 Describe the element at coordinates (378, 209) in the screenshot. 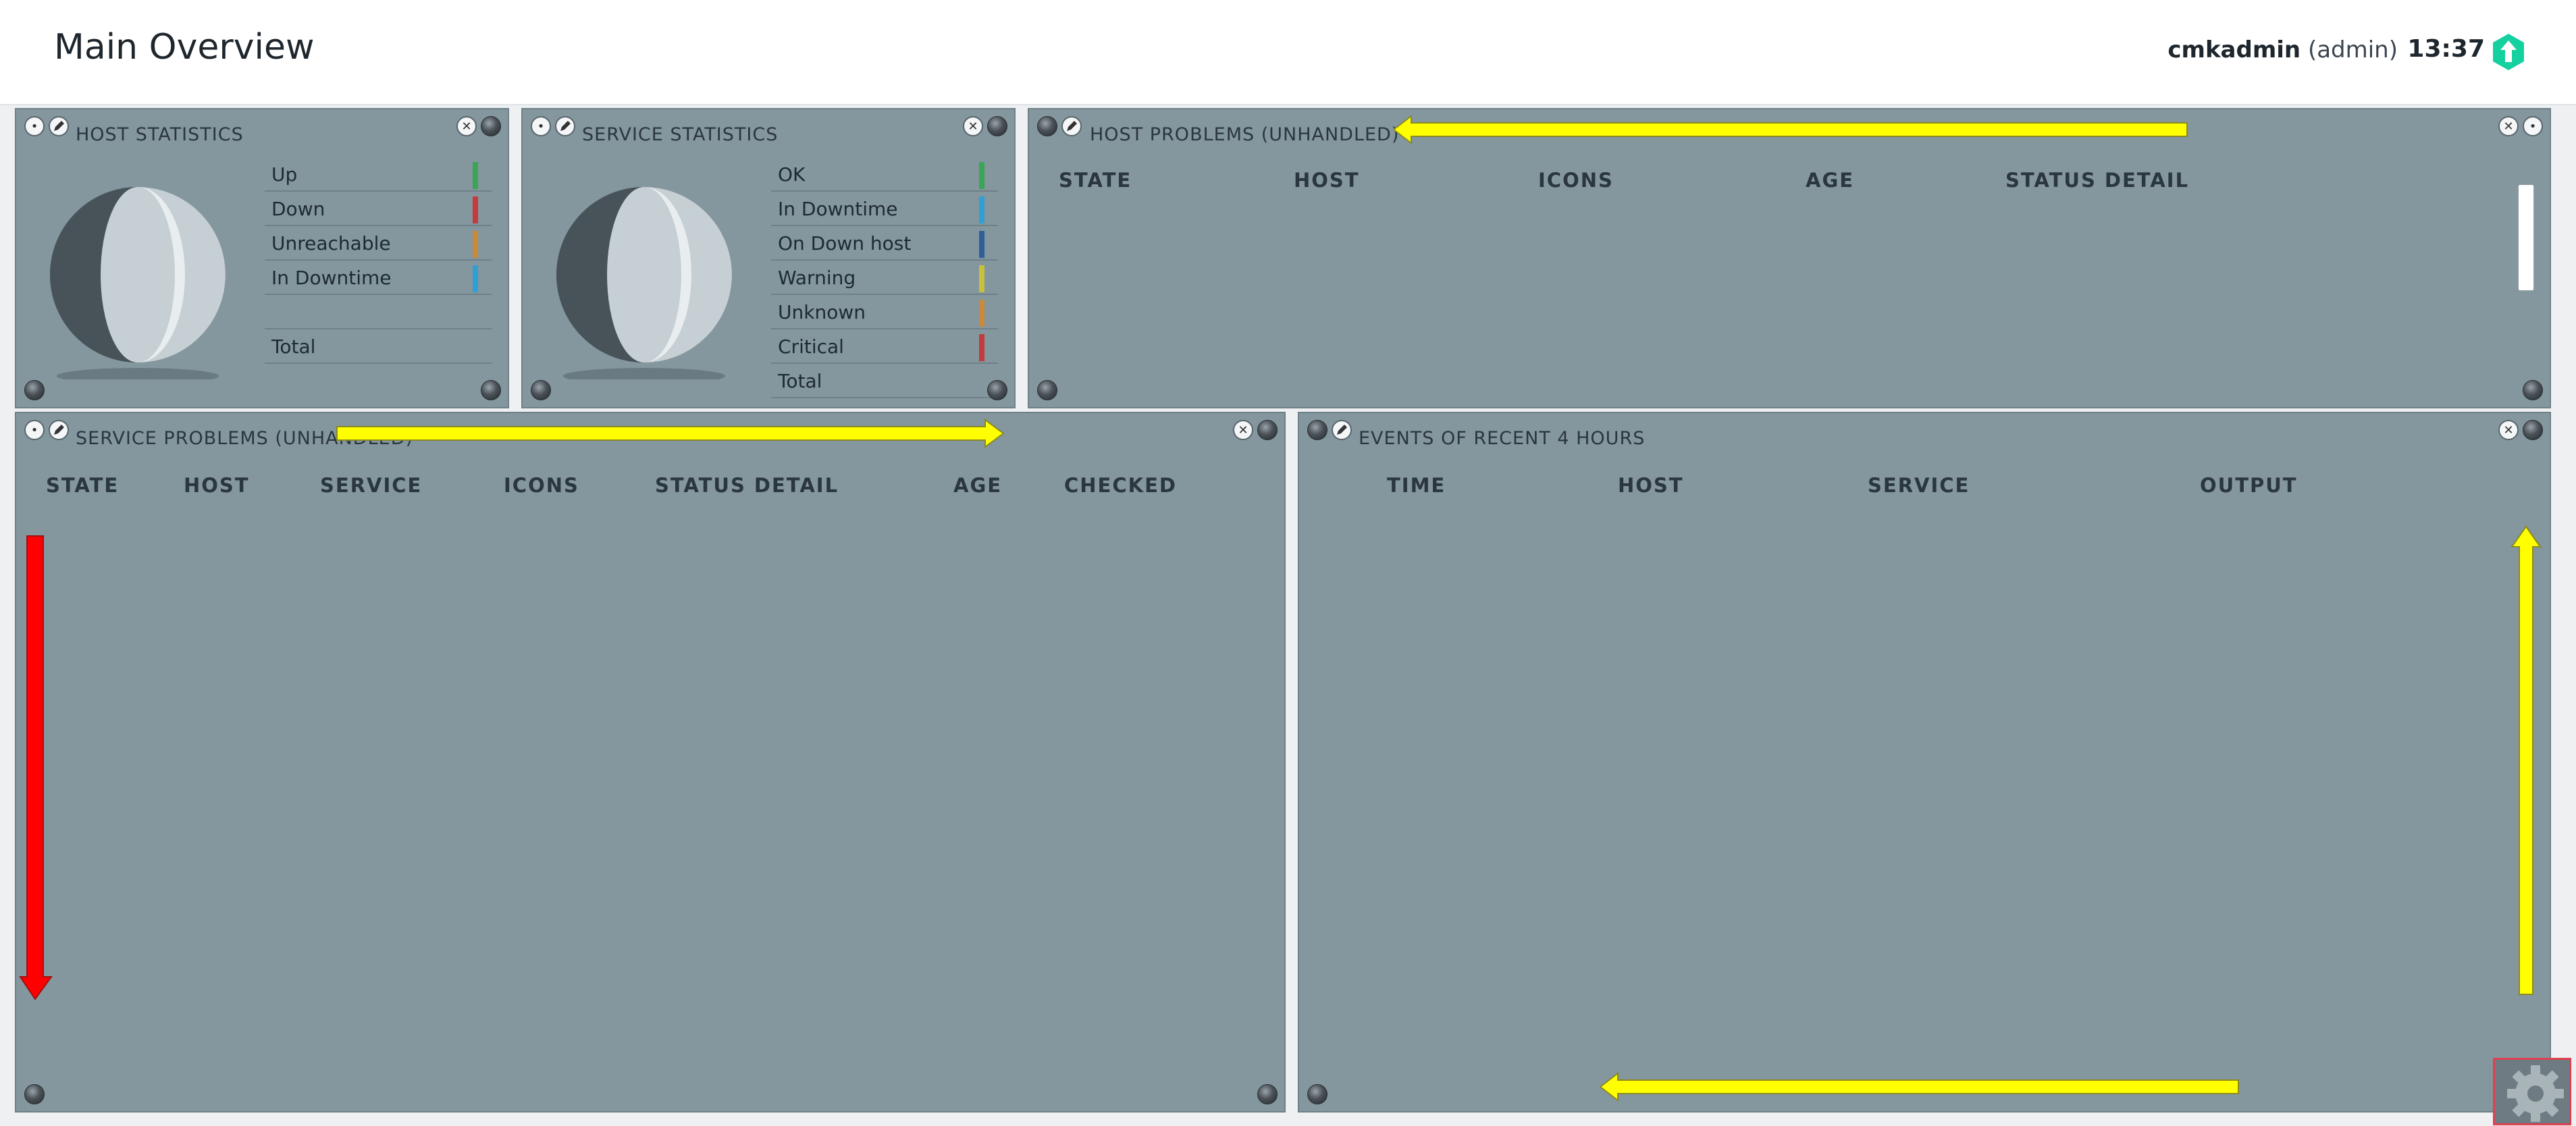

I see `stat-row: Down` at that location.